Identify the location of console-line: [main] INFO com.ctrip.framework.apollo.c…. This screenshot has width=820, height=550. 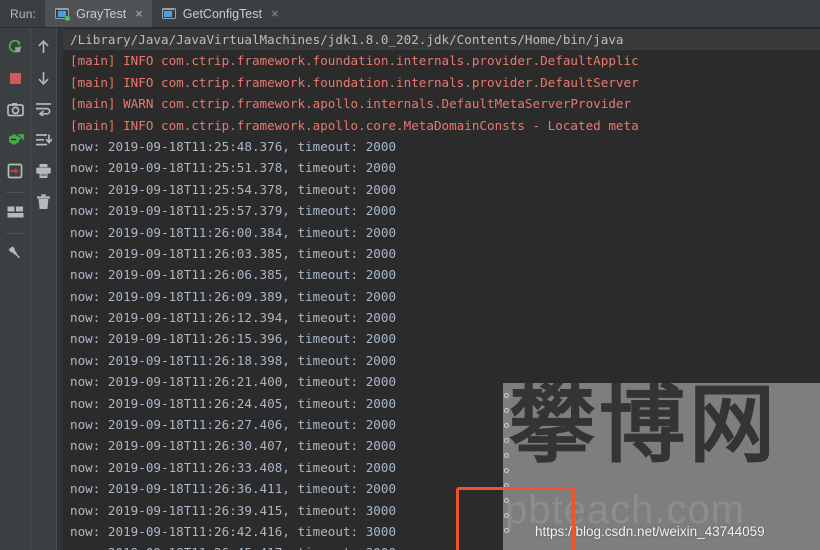
(354, 125).